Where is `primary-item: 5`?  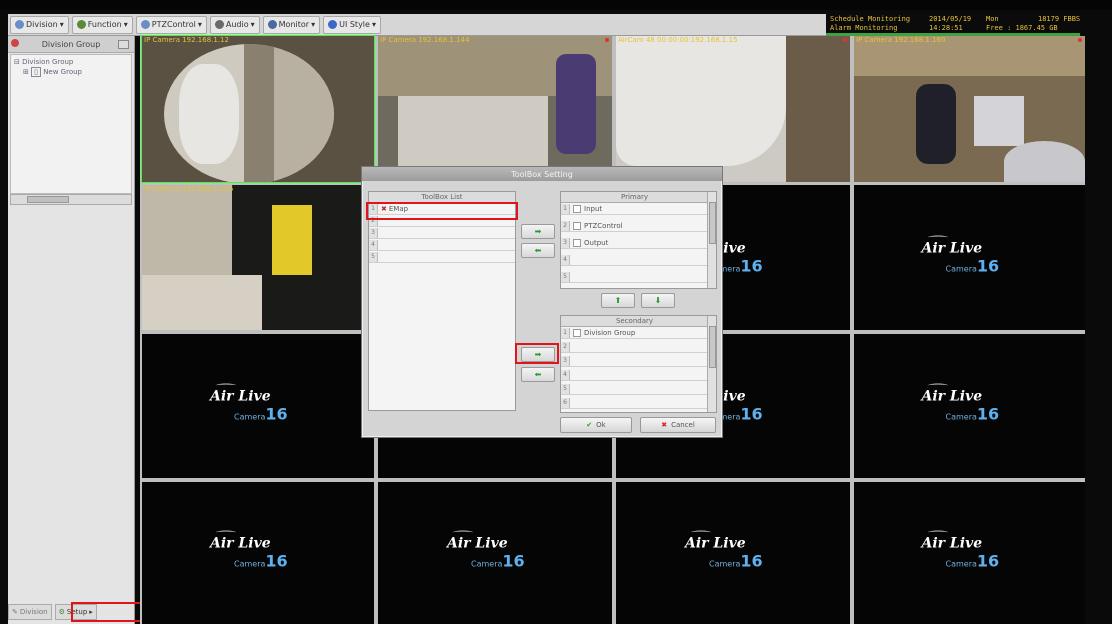
primary-item: 5 is located at coordinates (634, 277).